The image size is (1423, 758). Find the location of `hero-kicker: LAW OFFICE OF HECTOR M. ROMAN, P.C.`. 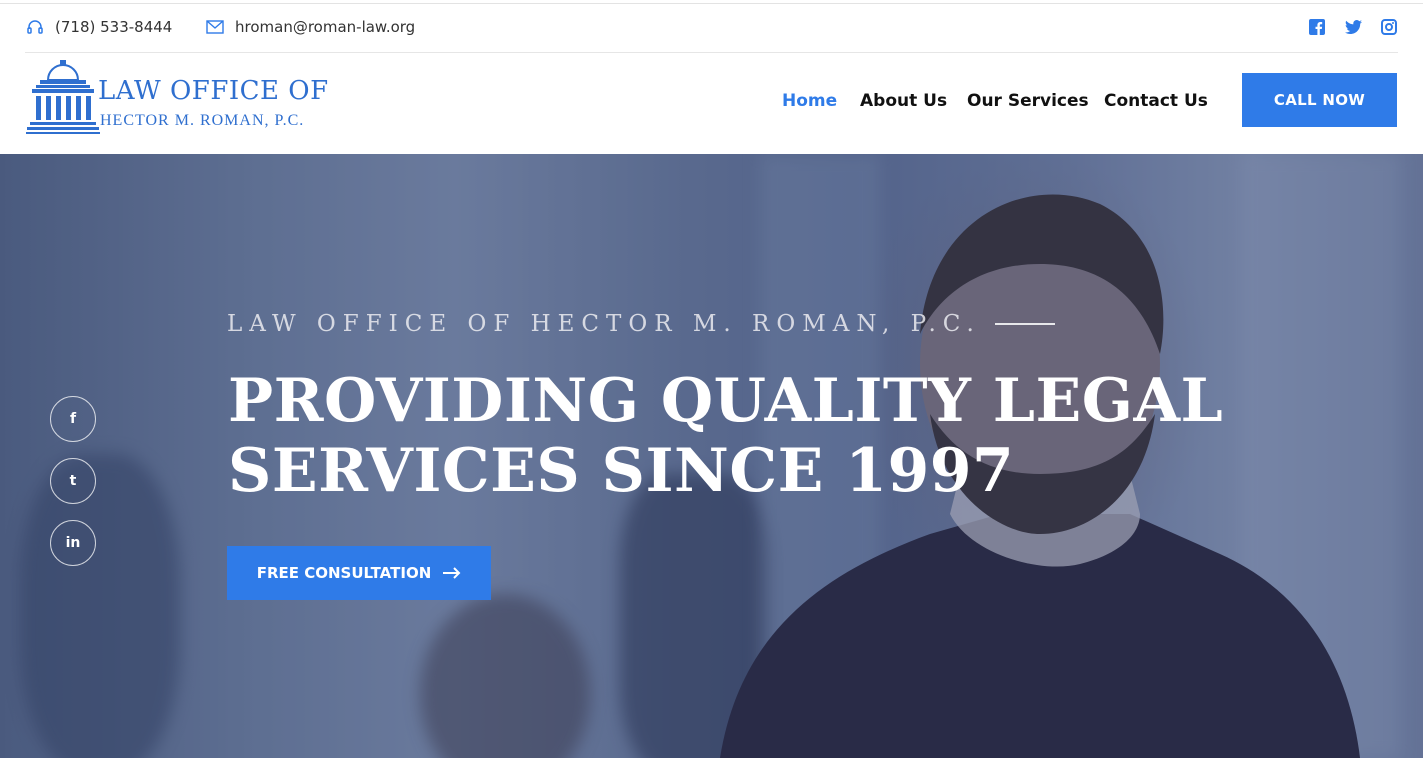

hero-kicker: LAW OFFICE OF HECTOR M. ROMAN, P.C. is located at coordinates (641, 324).